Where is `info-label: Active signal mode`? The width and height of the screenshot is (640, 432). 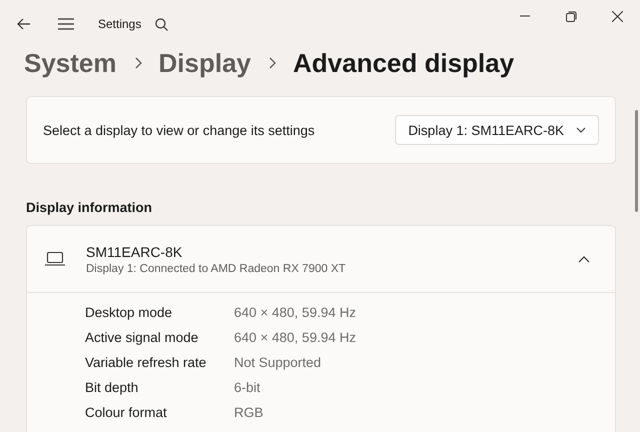
info-label: Active signal mode is located at coordinates (142, 338).